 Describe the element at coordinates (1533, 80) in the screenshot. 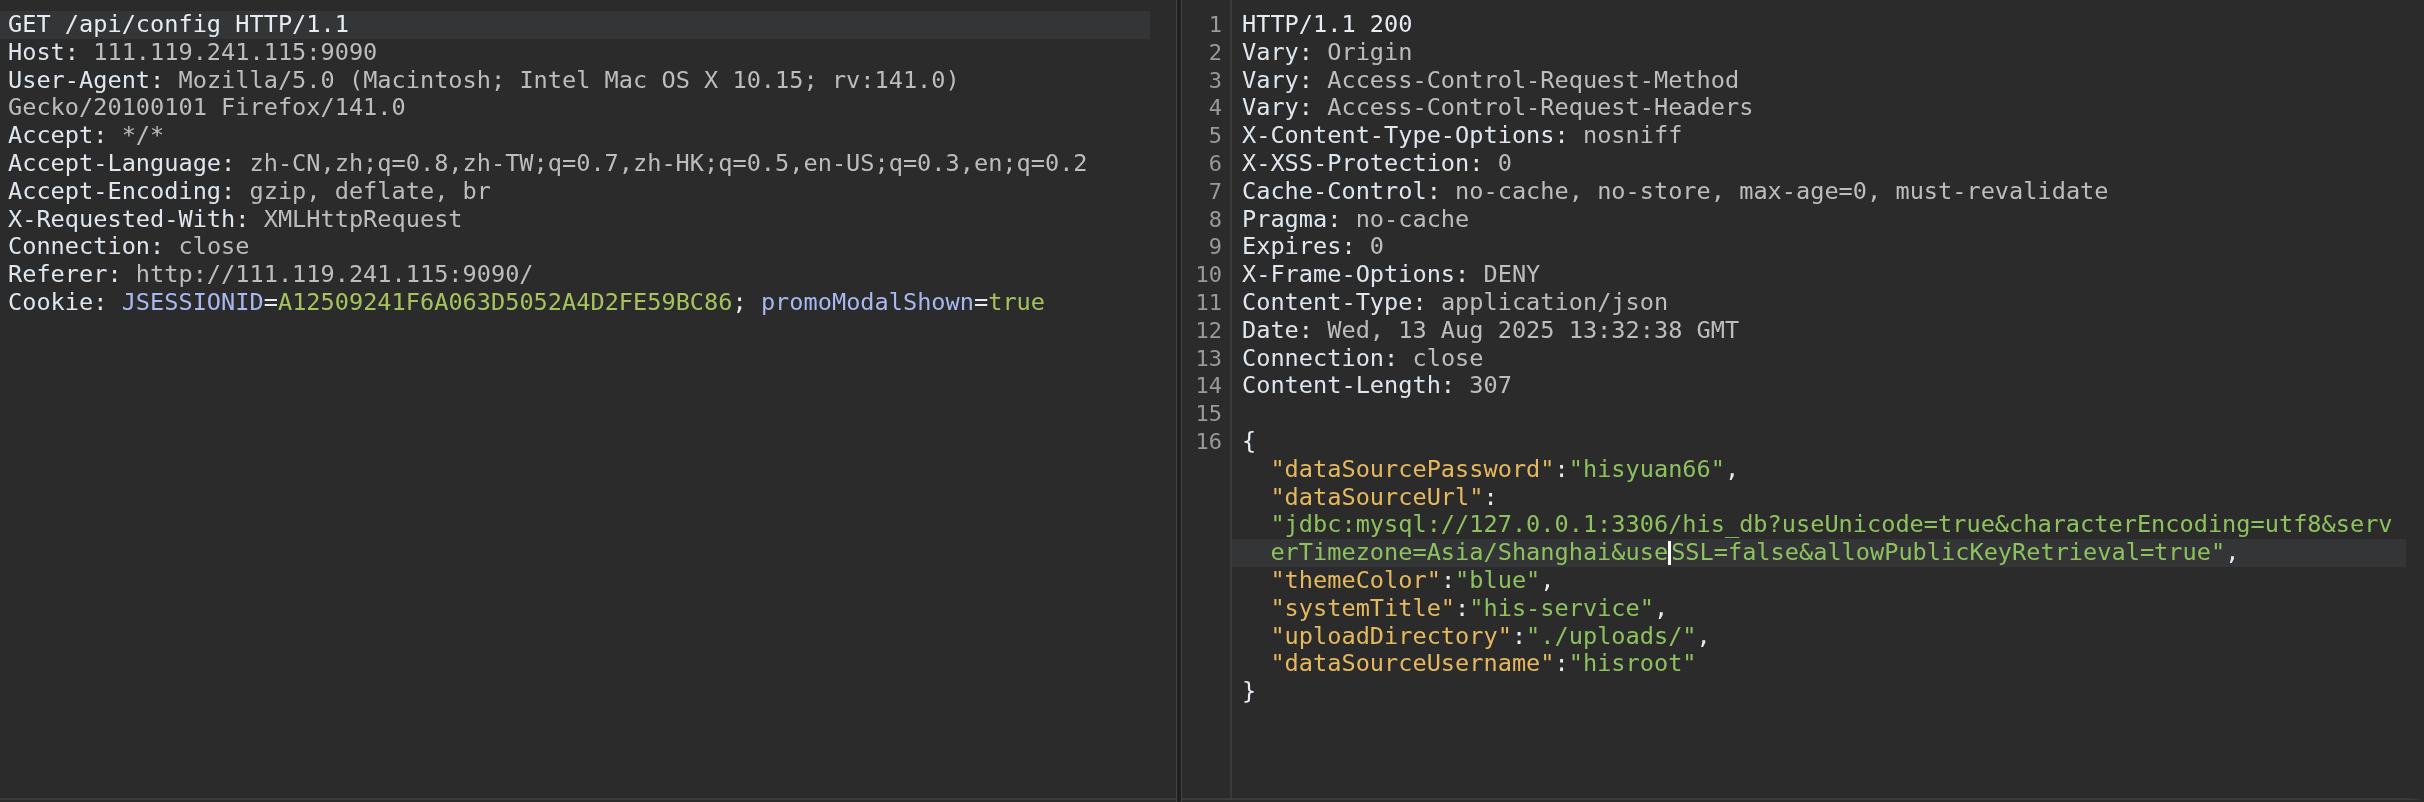

I see `header-value: Access-Control-Request-Method` at that location.